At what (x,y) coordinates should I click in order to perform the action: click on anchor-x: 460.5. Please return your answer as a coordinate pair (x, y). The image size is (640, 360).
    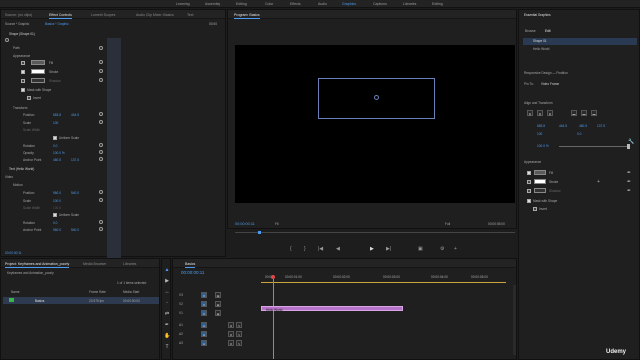
    Looking at the image, I should click on (57, 160).